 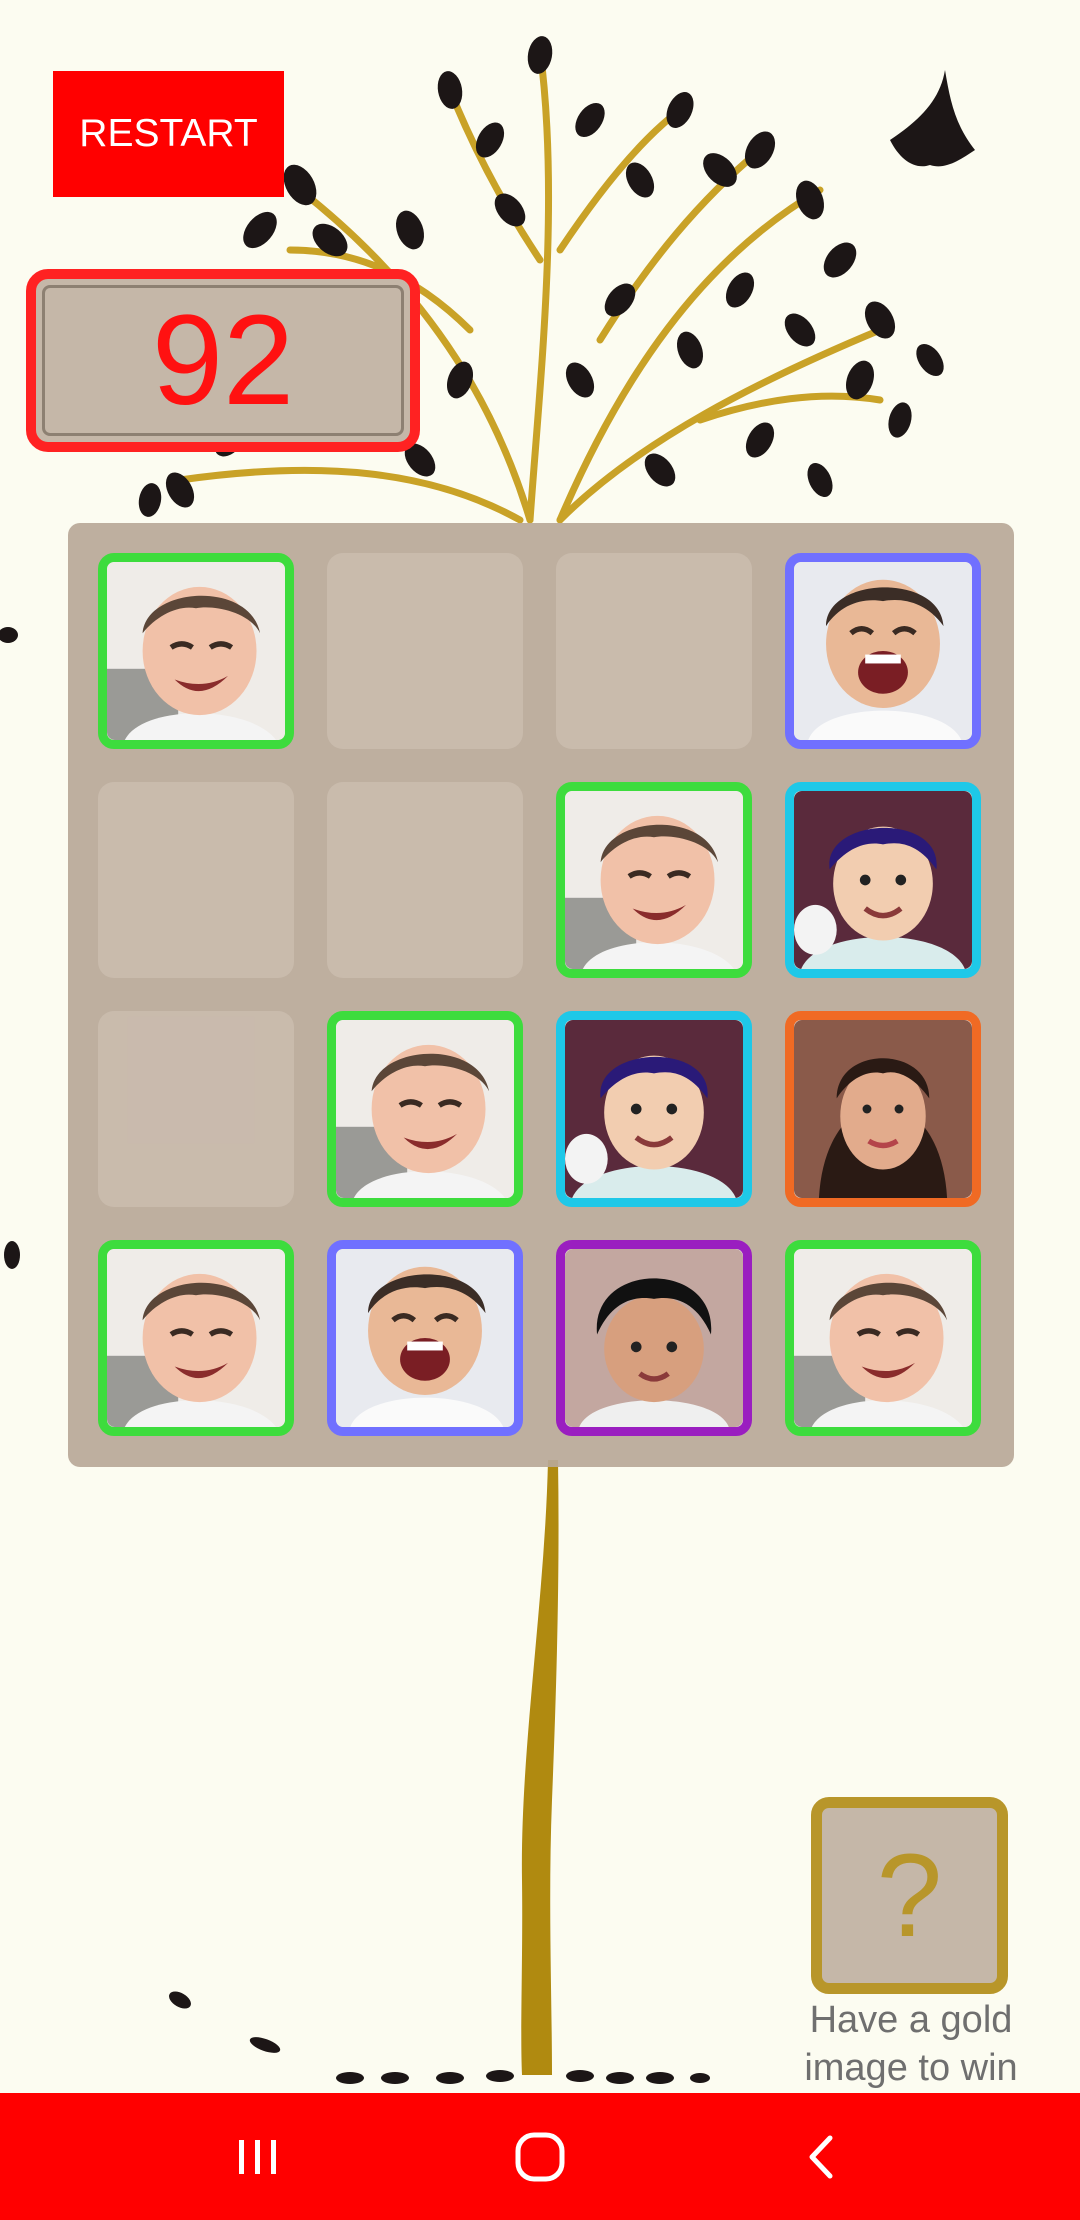 I want to click on back-button, so click(x=821, y=2156).